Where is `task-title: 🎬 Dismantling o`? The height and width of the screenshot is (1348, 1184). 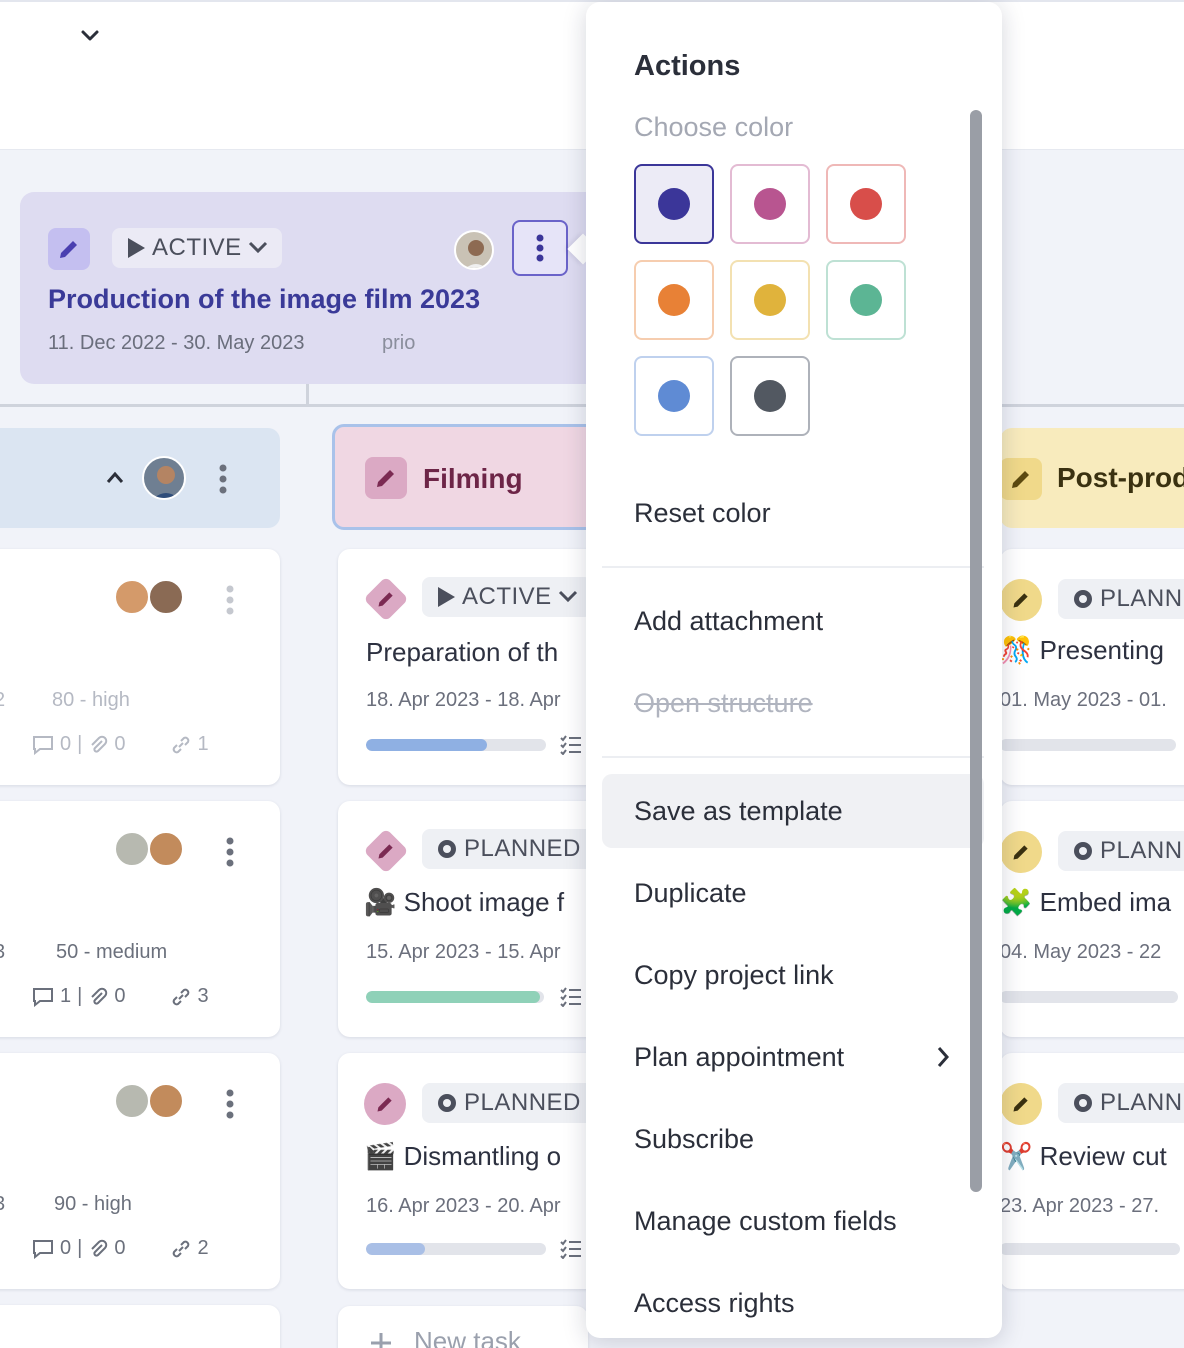 task-title: 🎬 Dismantling o is located at coordinates (462, 1156).